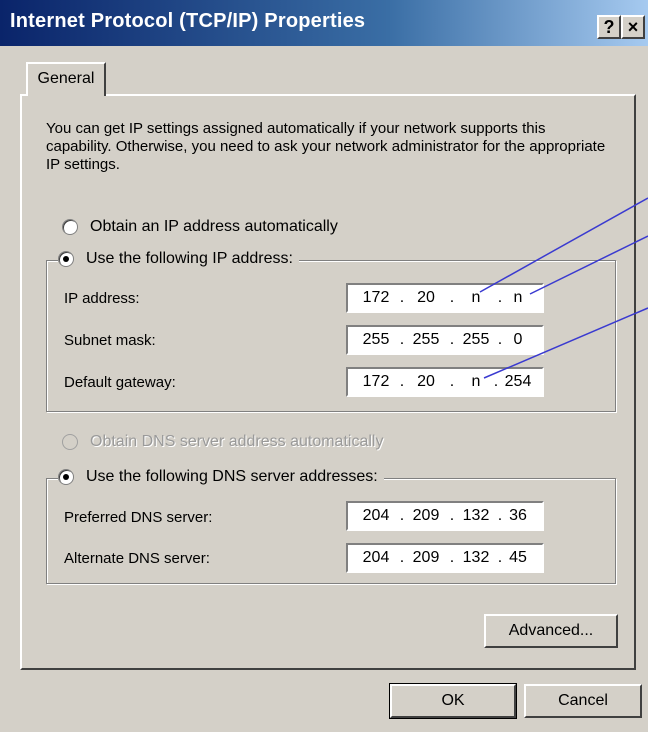  I want to click on radio-disabled-icon, so click(70, 442).